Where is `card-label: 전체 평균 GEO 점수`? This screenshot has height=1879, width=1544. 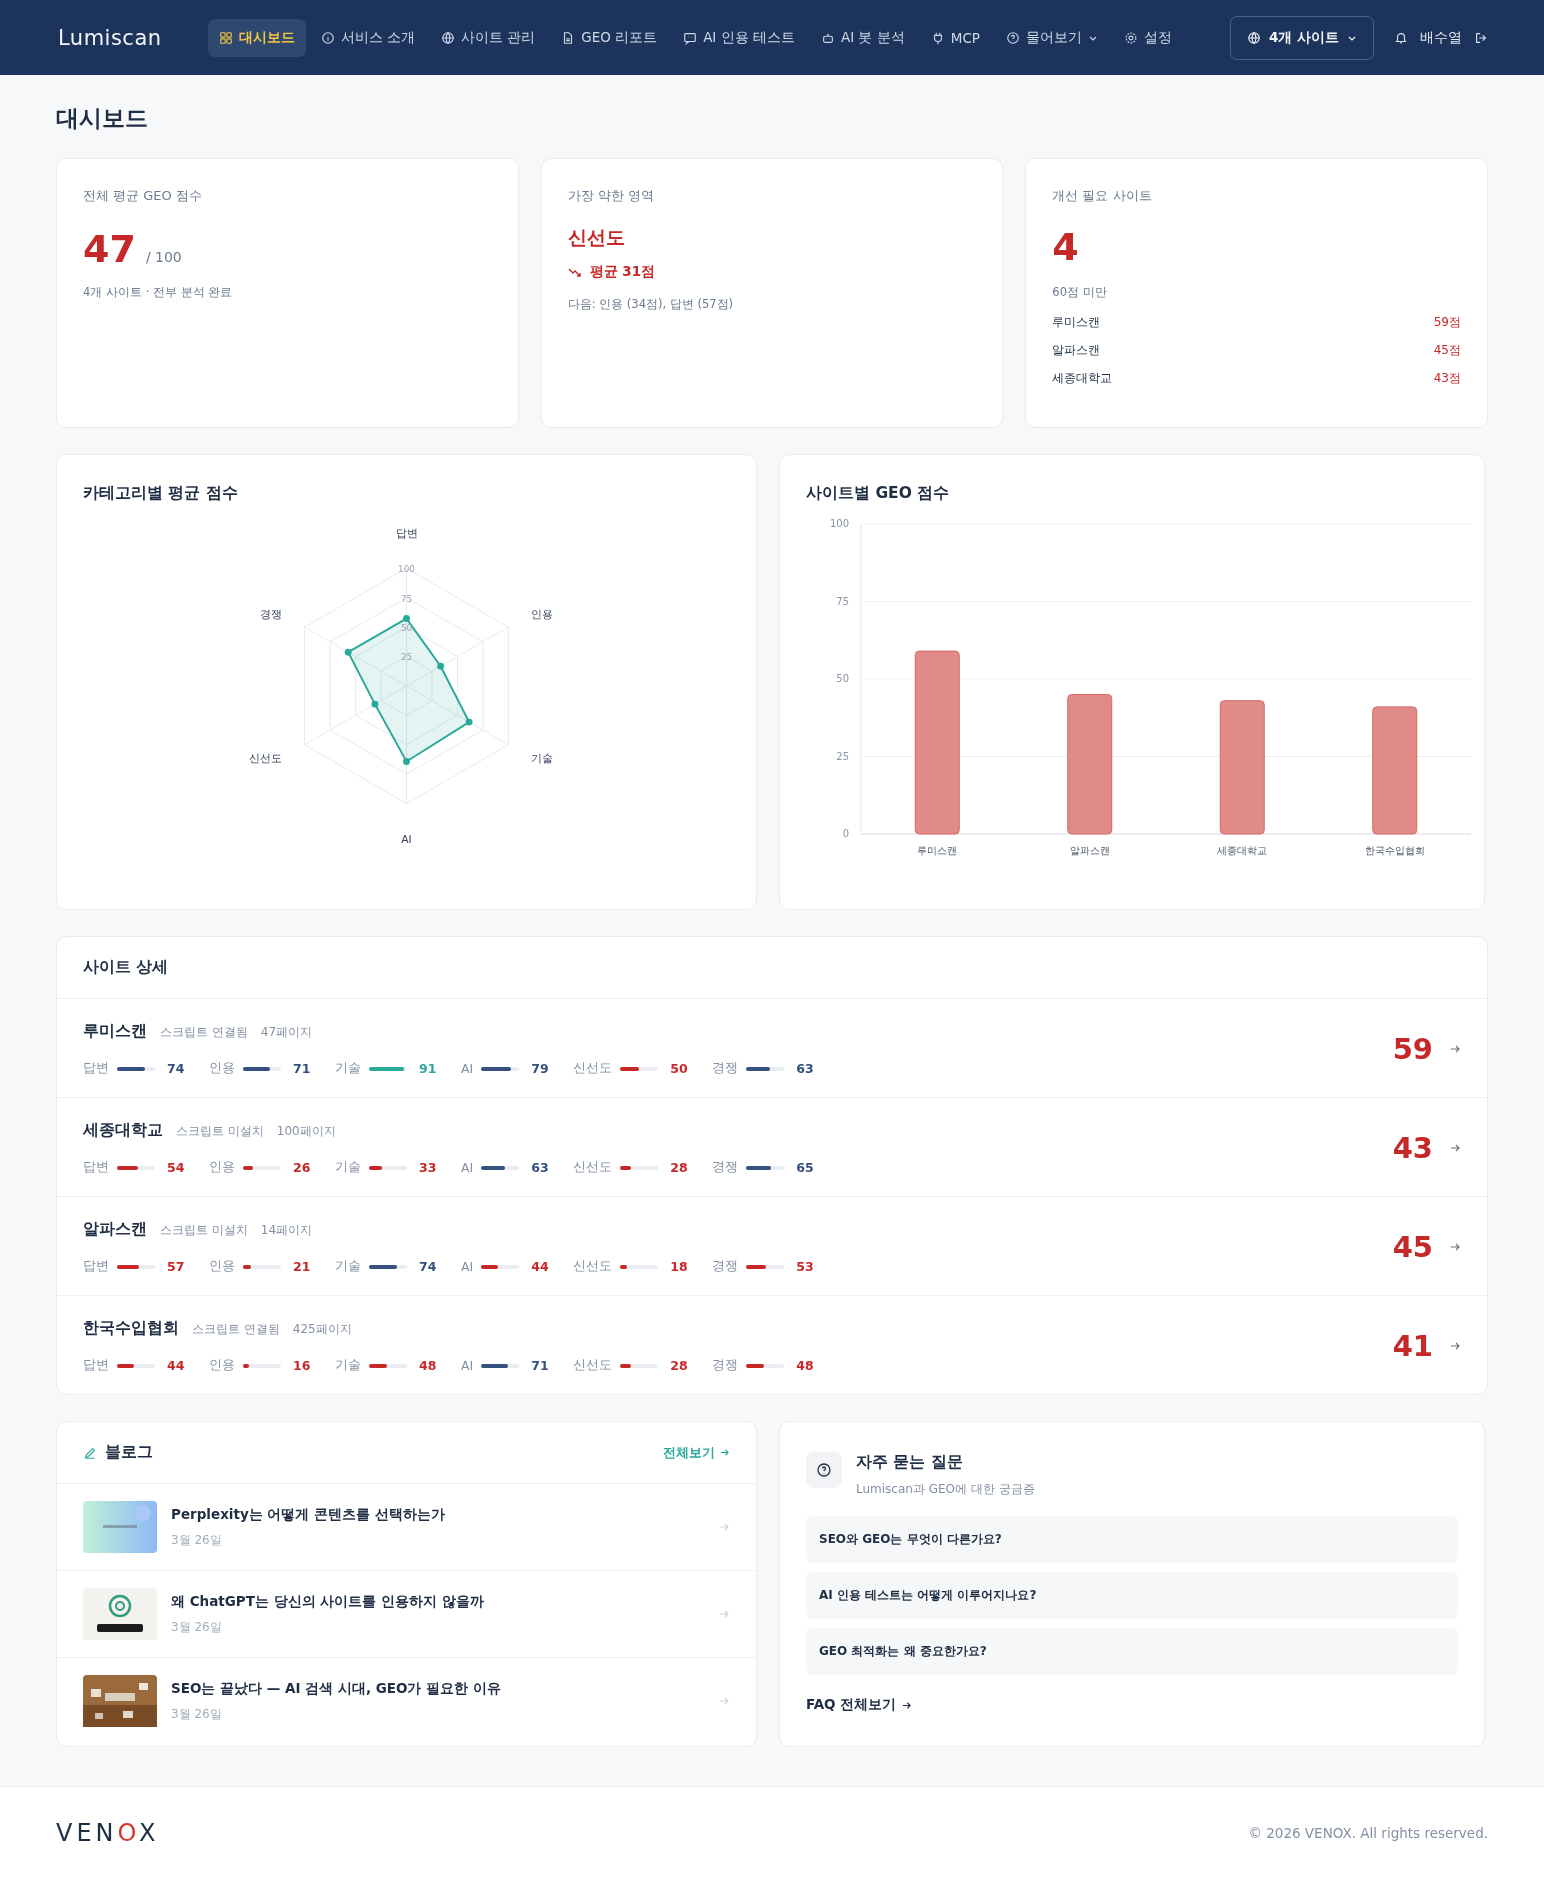 card-label: 전체 평균 GEO 점수 is located at coordinates (143, 196).